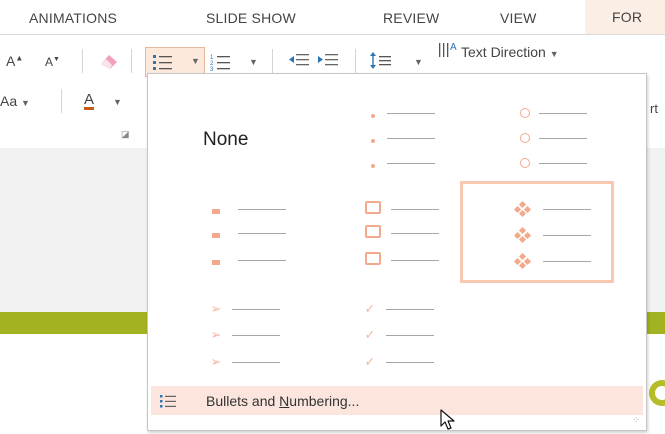 The width and height of the screenshot is (665, 434). Describe the element at coordinates (518, 18) in the screenshot. I see `tab-view: VIEW` at that location.